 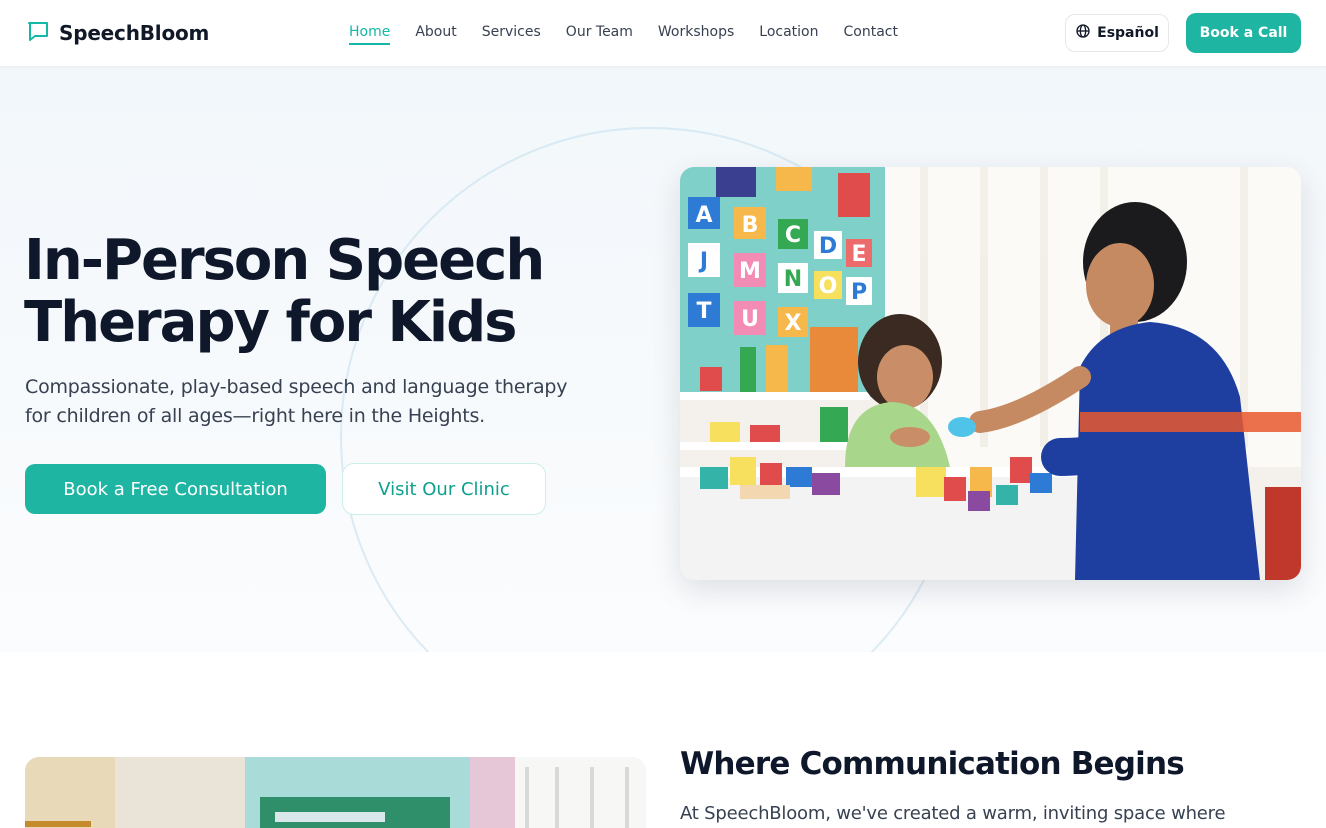 I want to click on chat-bubble-icon, so click(x=38, y=33).